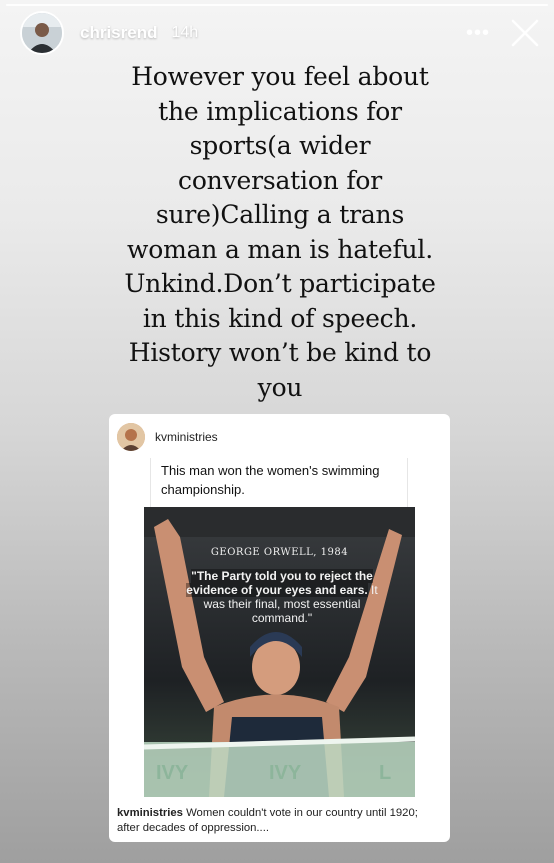  Describe the element at coordinates (525, 33) in the screenshot. I see `close-icon` at that location.